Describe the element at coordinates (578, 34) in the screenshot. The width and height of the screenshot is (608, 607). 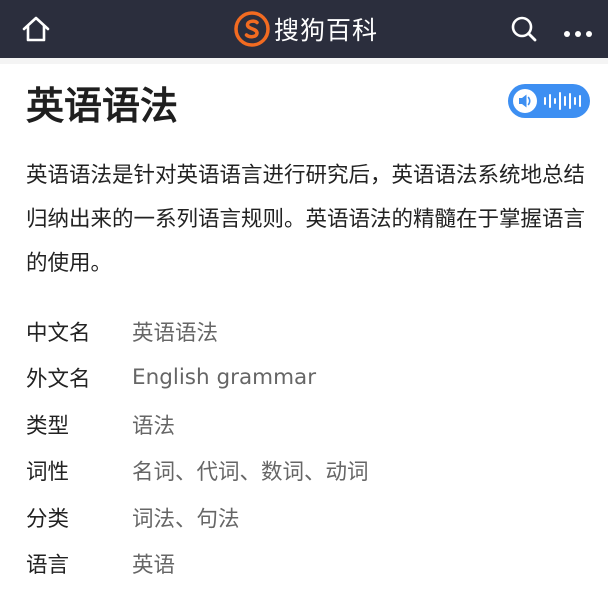
I see `more-icon` at that location.